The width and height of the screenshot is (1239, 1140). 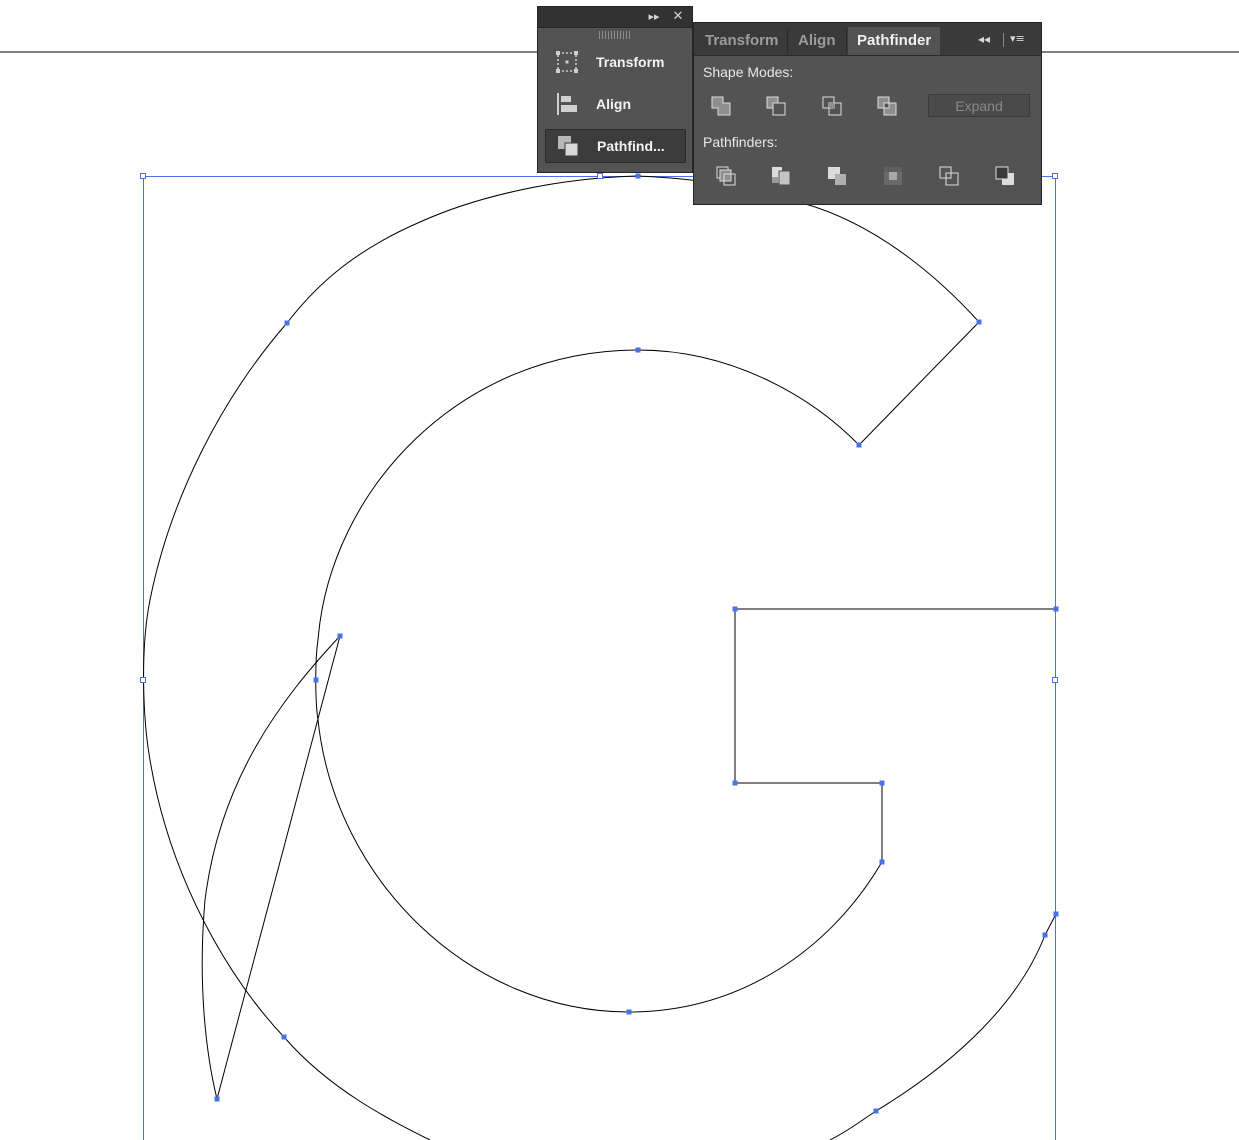 I want to click on panel-tab-bar: Transform Align Pathfinder ◂◂ ▾≡, so click(x=867, y=39).